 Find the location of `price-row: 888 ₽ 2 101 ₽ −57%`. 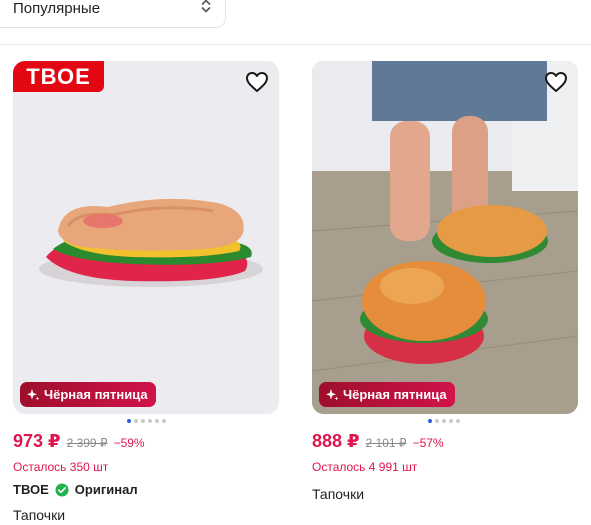

price-row: 888 ₽ 2 101 ₽ −57% is located at coordinates (445, 441).